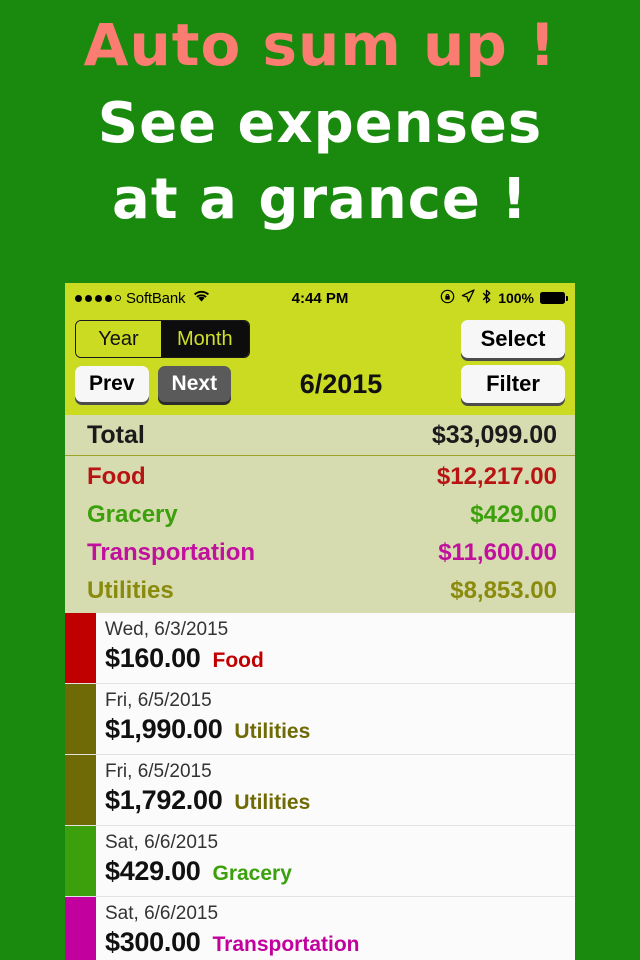 The width and height of the screenshot is (640, 960). I want to click on promo-headline-1: Auto sum up !, so click(320, 45).